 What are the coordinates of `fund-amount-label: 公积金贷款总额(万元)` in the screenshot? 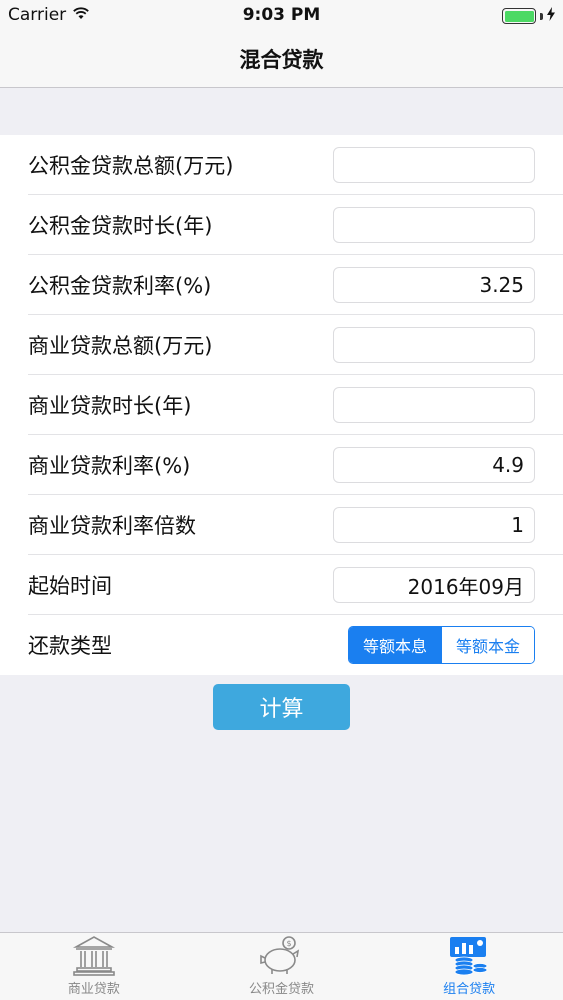 It's located at (131, 166).